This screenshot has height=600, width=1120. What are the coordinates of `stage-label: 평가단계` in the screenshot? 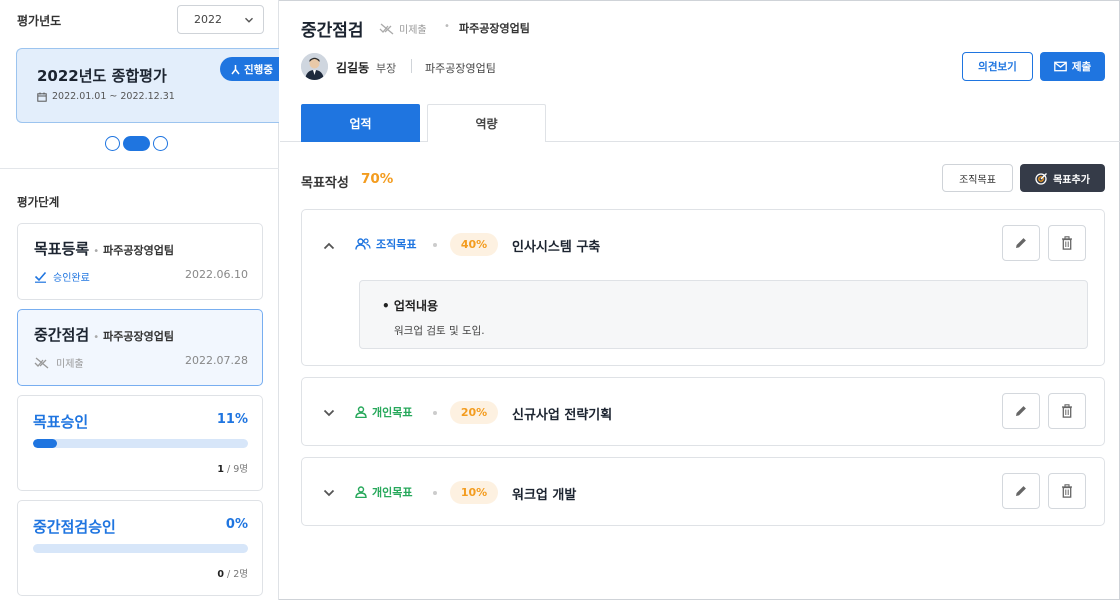 It's located at (38, 202).